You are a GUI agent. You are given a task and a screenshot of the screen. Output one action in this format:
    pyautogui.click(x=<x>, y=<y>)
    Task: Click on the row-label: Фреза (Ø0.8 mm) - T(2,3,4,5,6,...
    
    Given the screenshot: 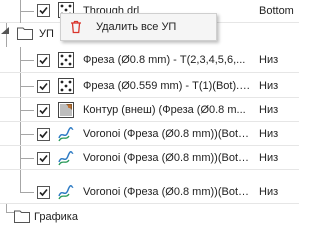 What is the action you would take?
    pyautogui.click(x=164, y=60)
    